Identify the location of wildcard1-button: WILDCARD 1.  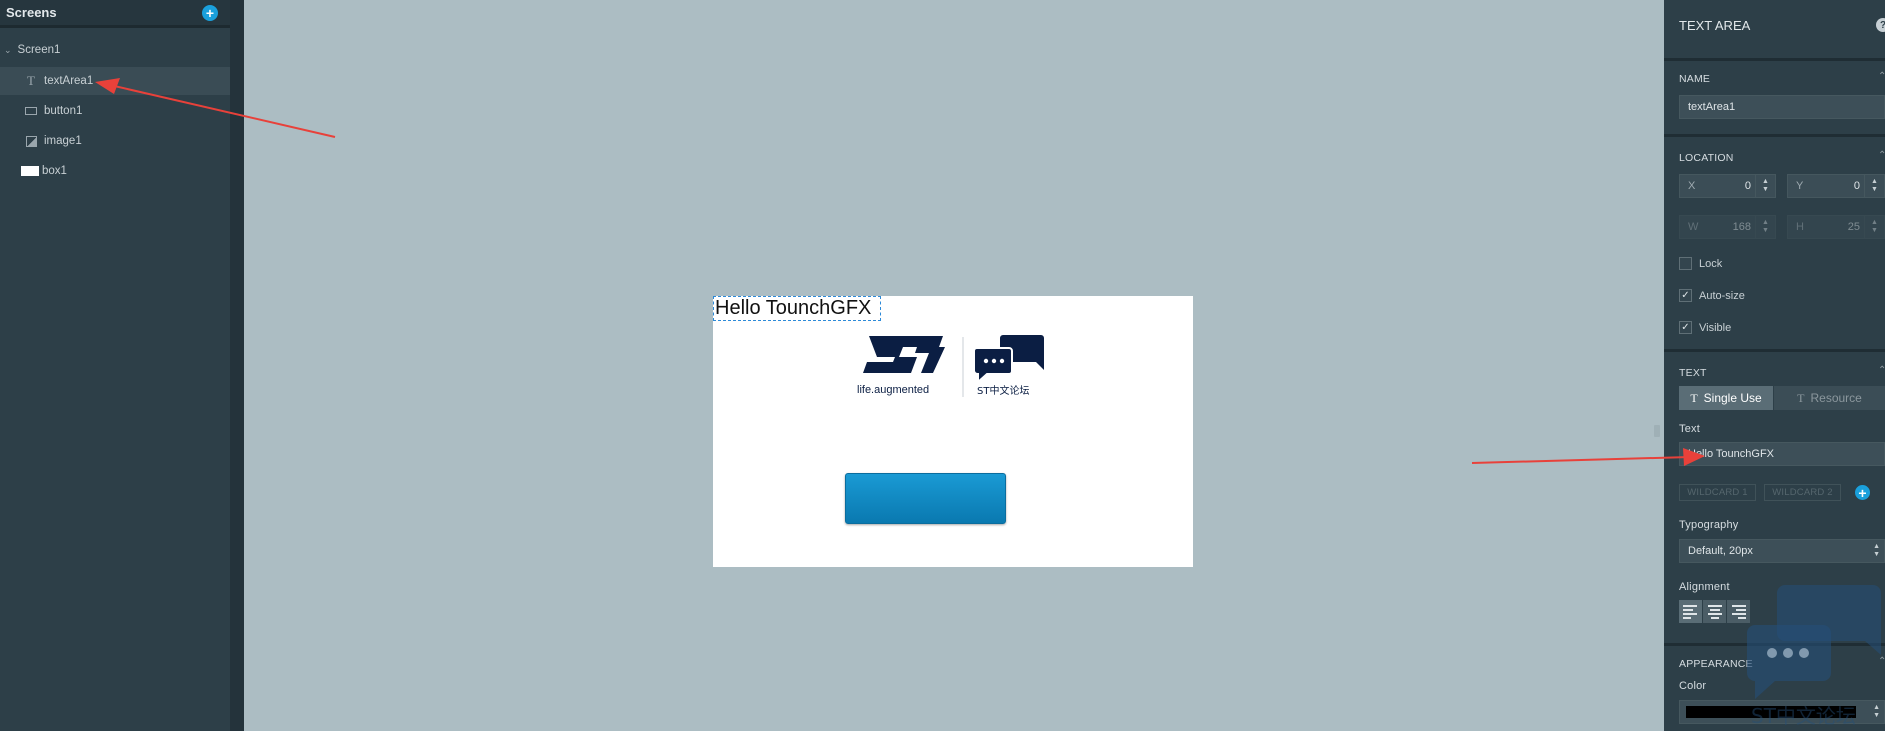
(1717, 492).